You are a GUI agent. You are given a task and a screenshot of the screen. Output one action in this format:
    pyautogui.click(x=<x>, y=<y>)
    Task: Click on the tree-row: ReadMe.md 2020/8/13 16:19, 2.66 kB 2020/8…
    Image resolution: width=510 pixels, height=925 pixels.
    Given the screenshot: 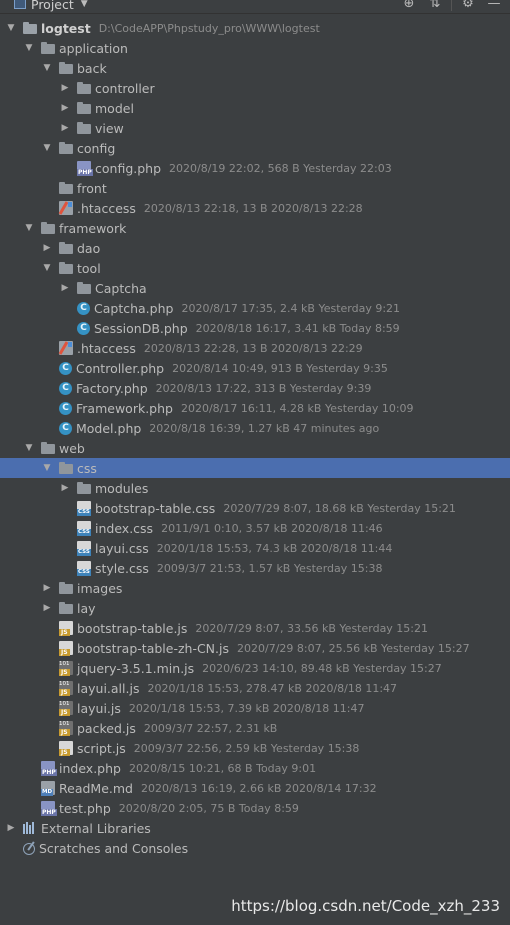 What is the action you would take?
    pyautogui.click(x=255, y=788)
    